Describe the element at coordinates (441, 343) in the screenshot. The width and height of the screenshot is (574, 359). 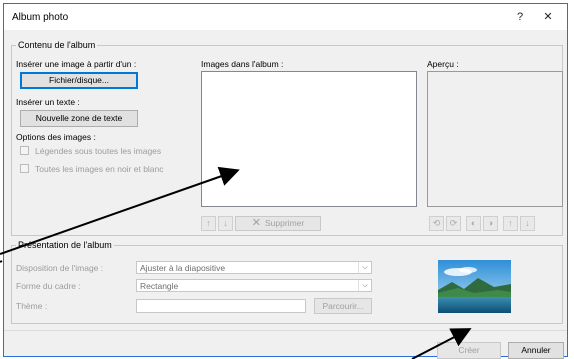
I see `annotation-arrow-to-create-button` at that location.